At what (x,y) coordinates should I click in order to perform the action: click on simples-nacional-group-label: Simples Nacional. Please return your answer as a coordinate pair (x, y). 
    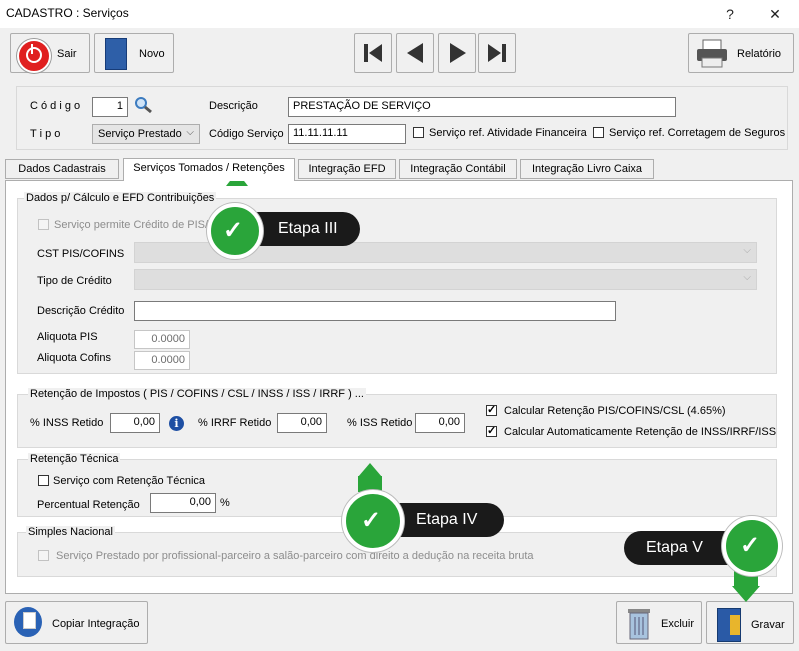
    Looking at the image, I should click on (70, 532).